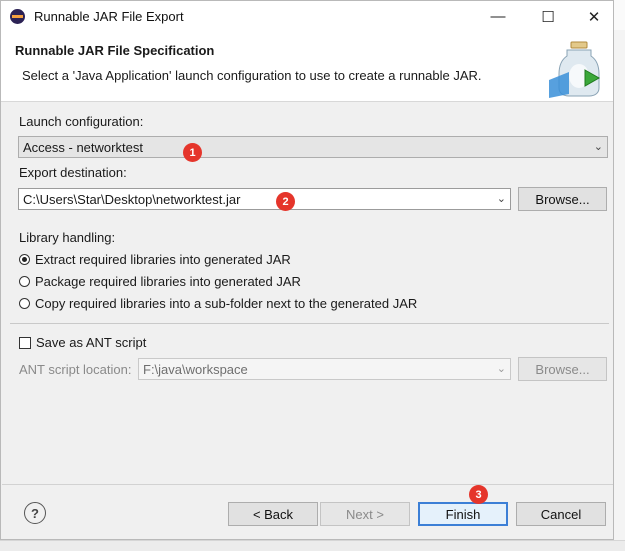  Describe the element at coordinates (313, 147) in the screenshot. I see `launch-config-select: Access - networktest ⌄` at that location.